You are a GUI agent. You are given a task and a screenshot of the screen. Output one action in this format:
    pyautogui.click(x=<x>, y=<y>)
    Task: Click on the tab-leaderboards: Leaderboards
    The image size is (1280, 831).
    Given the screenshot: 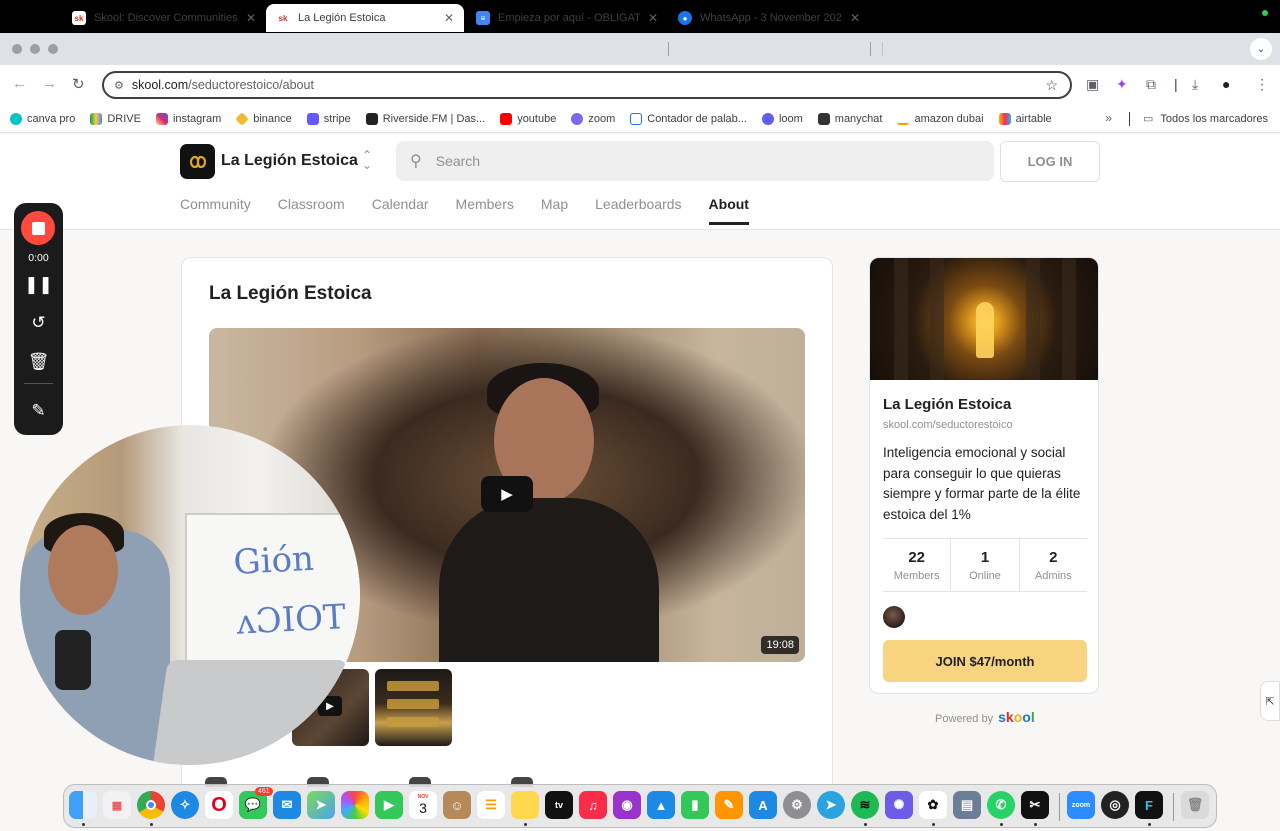 What is the action you would take?
    pyautogui.click(x=638, y=210)
    